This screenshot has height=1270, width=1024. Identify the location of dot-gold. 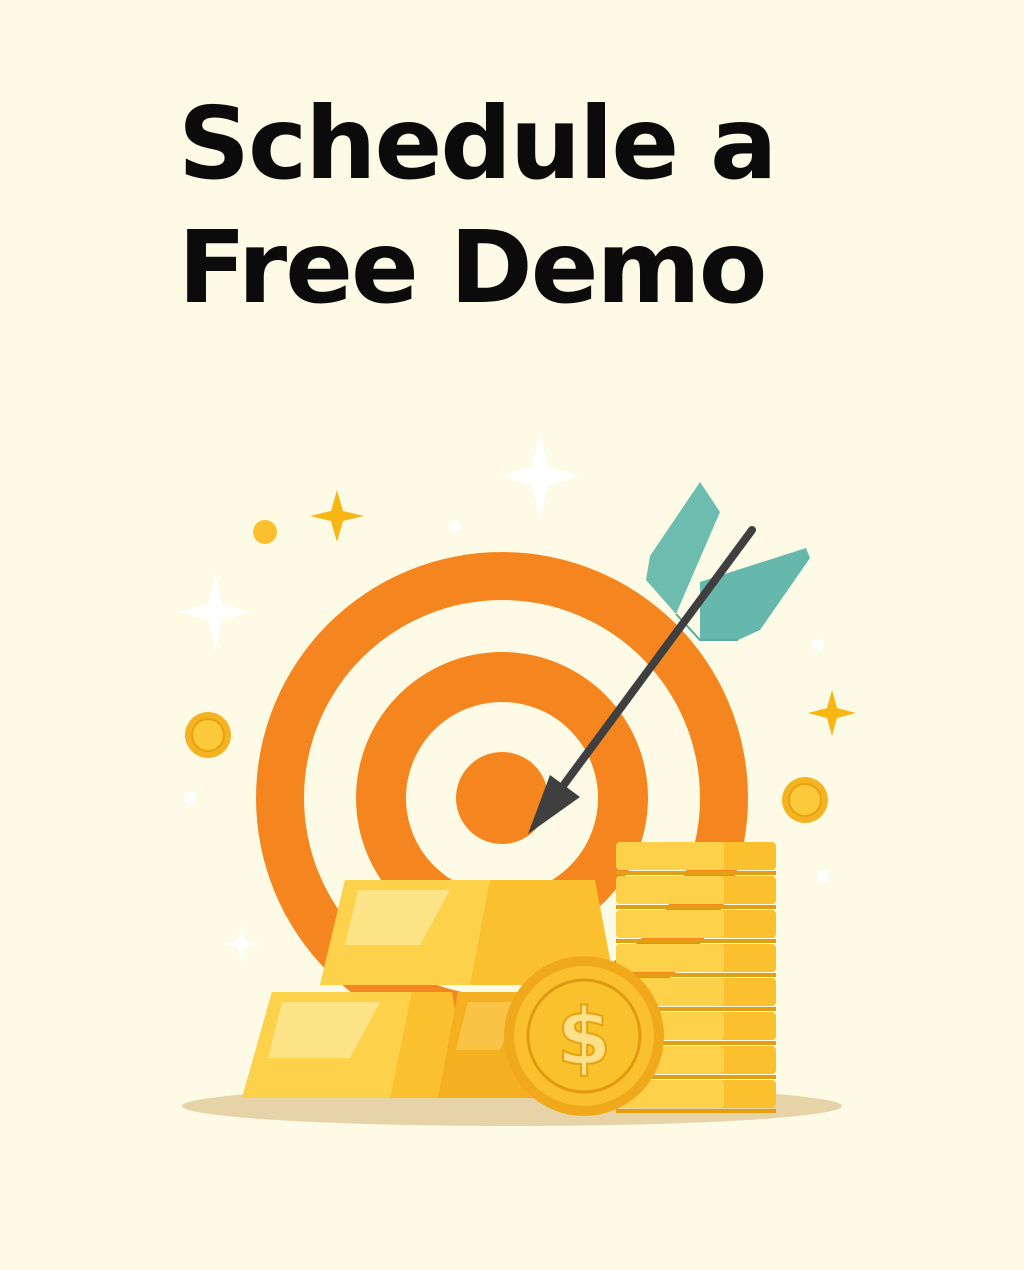
(265, 532).